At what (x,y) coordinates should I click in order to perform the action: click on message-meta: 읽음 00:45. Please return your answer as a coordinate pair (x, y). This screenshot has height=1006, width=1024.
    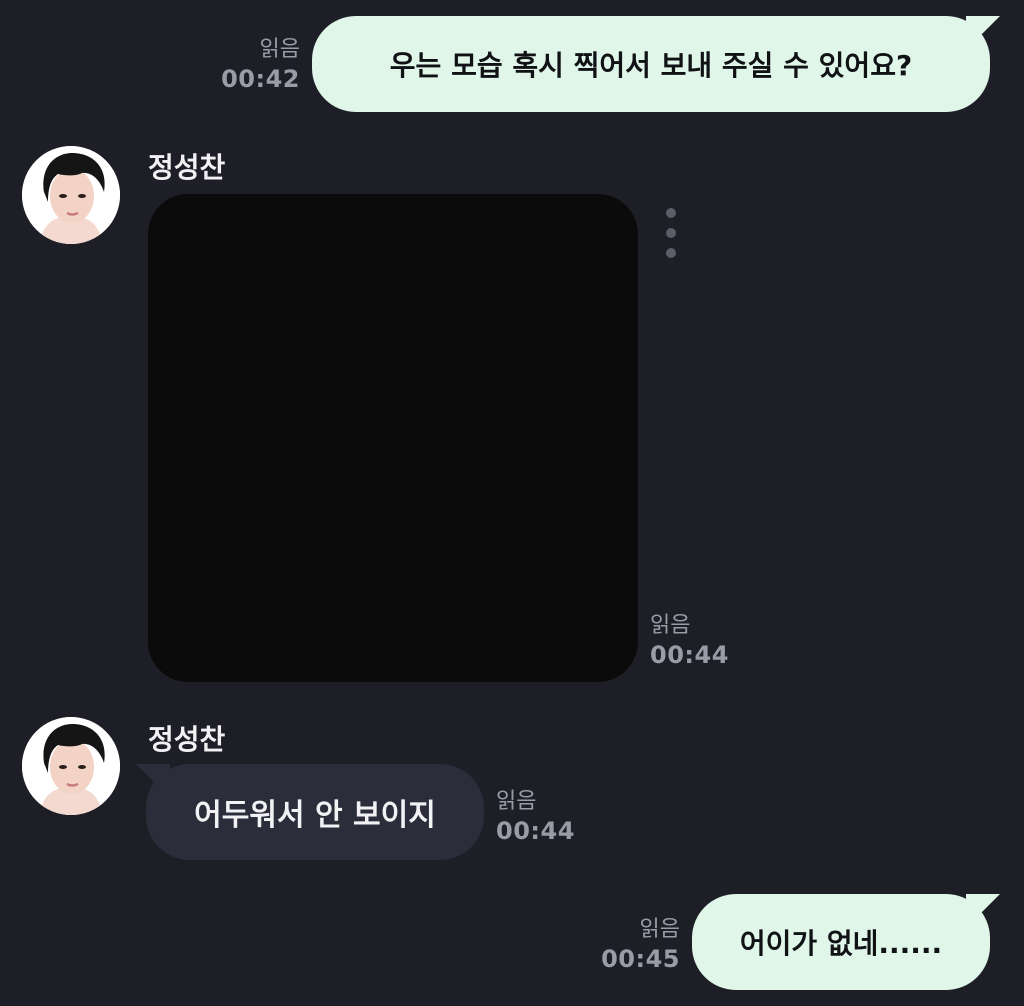
    Looking at the image, I should click on (634, 945).